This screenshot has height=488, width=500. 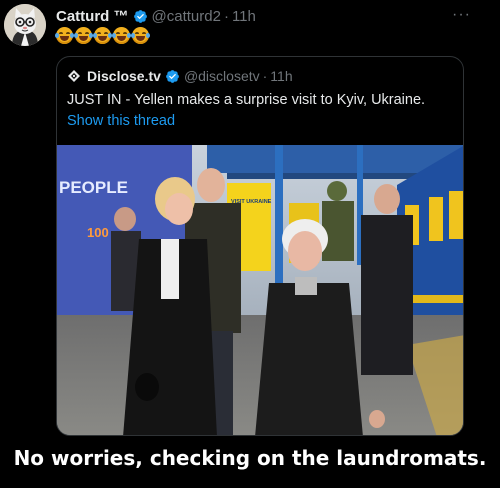 I want to click on cat-avatar-icon, so click(x=25, y=25).